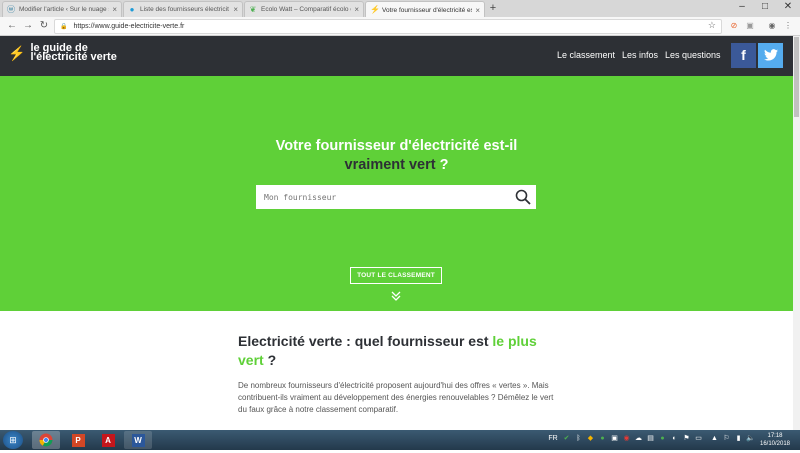 Image resolution: width=800 pixels, height=453 pixels. What do you see at coordinates (726, 439) in the screenshot?
I see `flag-icon: ⚐` at bounding box center [726, 439].